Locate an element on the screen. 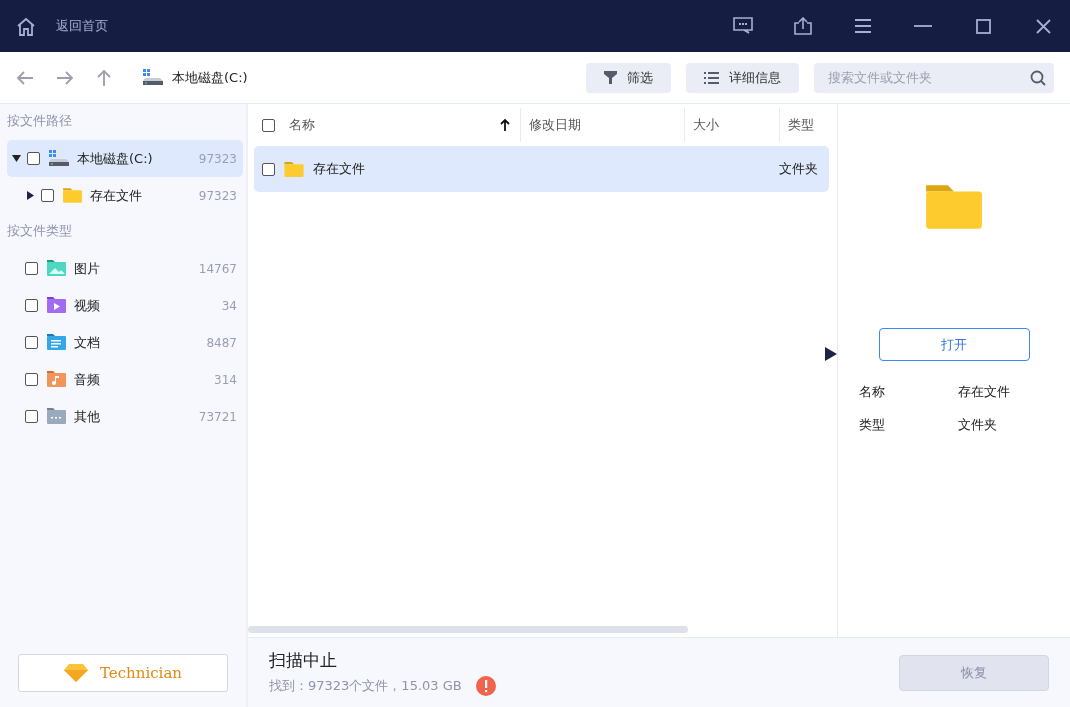  details-button: 详细信息 is located at coordinates (742, 77).